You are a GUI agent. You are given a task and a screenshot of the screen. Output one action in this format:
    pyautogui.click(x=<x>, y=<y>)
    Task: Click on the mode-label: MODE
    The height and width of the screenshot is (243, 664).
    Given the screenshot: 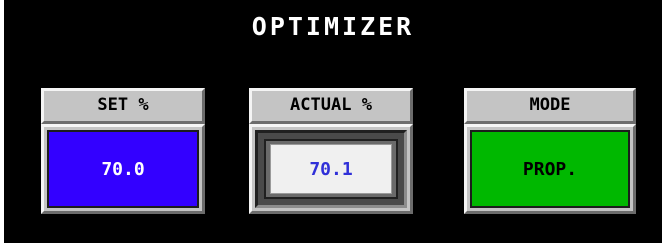 What is the action you would take?
    pyautogui.click(x=550, y=106)
    